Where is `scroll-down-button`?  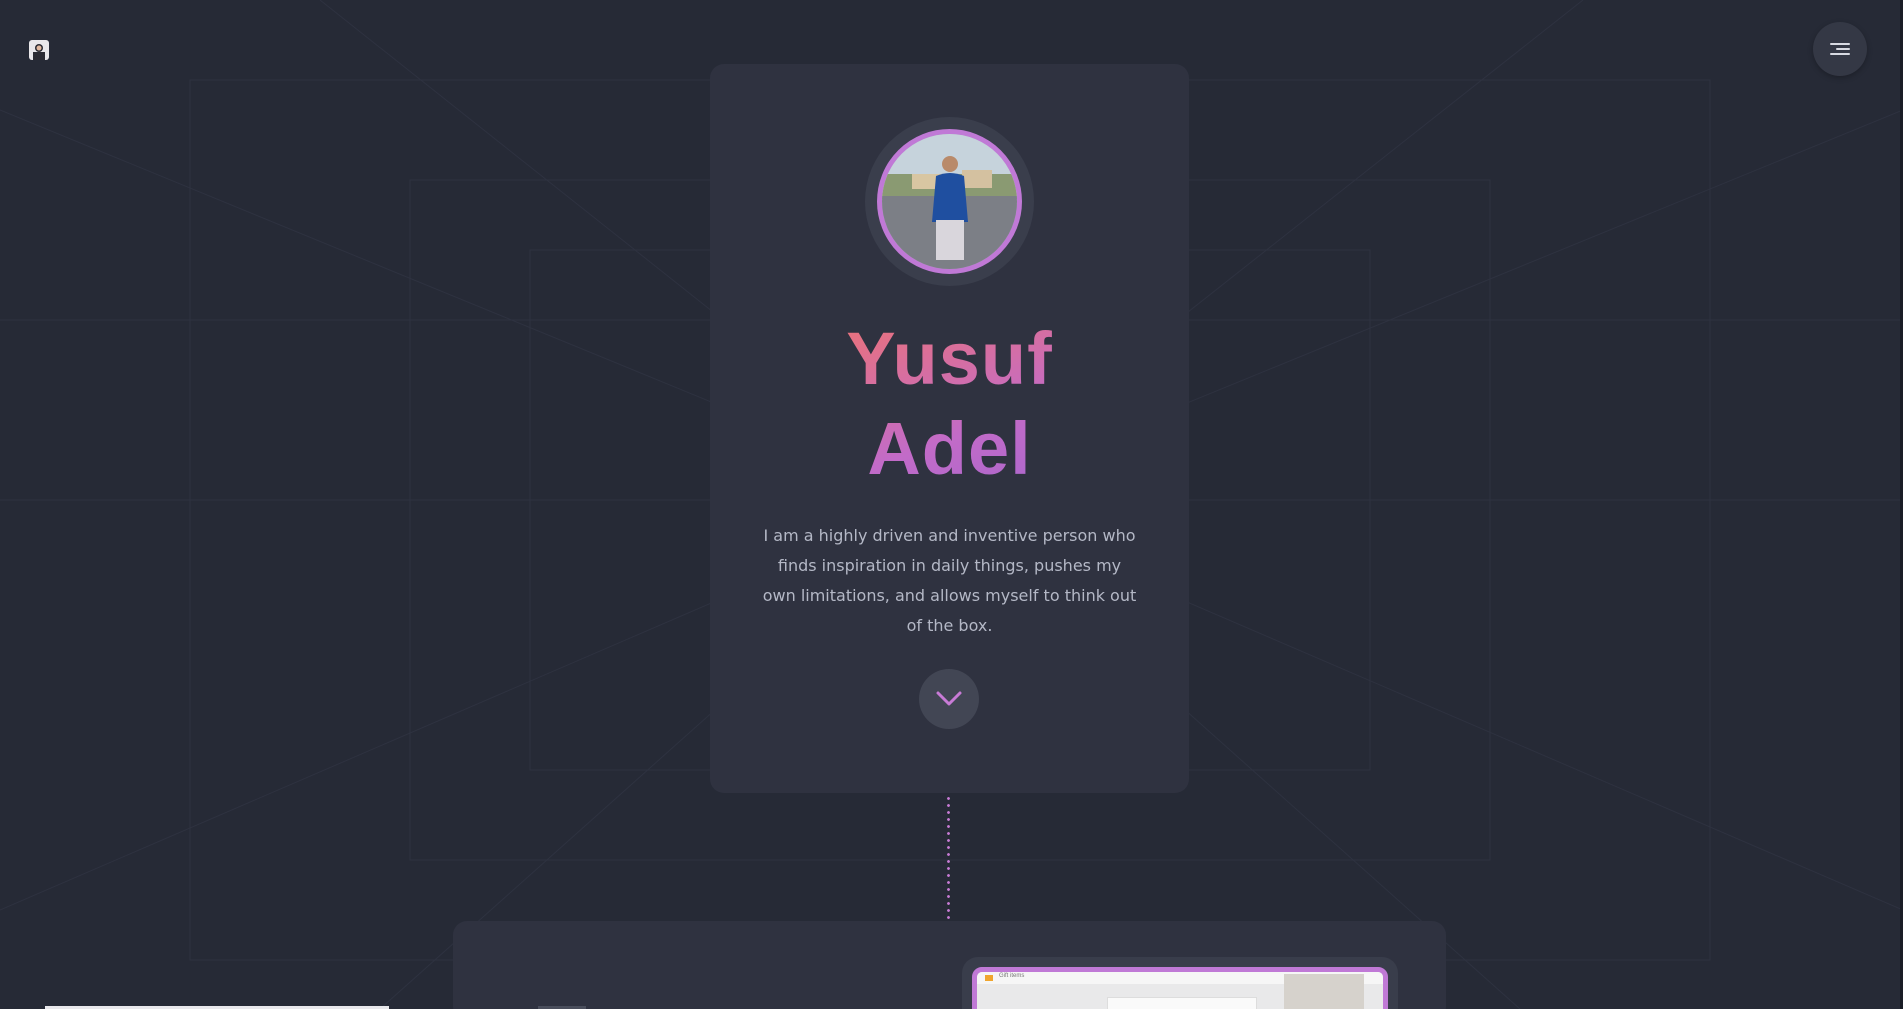 scroll-down-button is located at coordinates (949, 699).